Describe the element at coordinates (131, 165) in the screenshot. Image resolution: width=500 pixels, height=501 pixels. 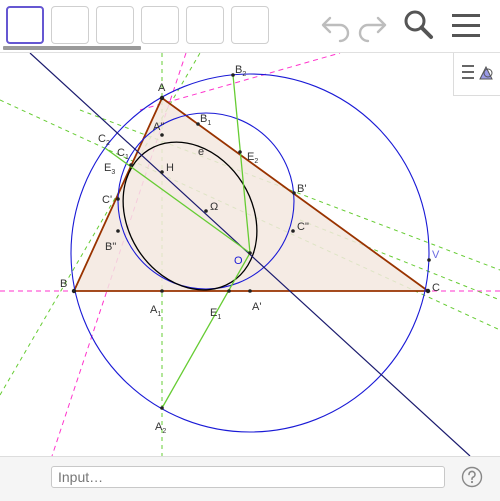
I see `point-c1` at that location.